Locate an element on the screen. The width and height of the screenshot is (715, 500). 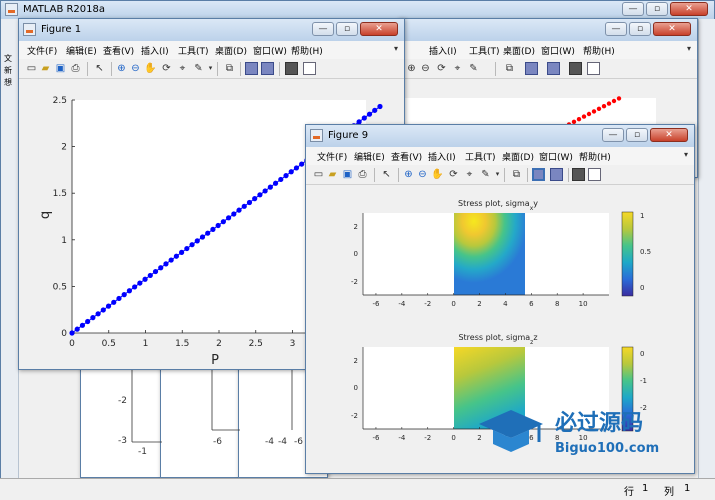
fig9-open-file-icon: ▰ is located at coordinates (332, 174).